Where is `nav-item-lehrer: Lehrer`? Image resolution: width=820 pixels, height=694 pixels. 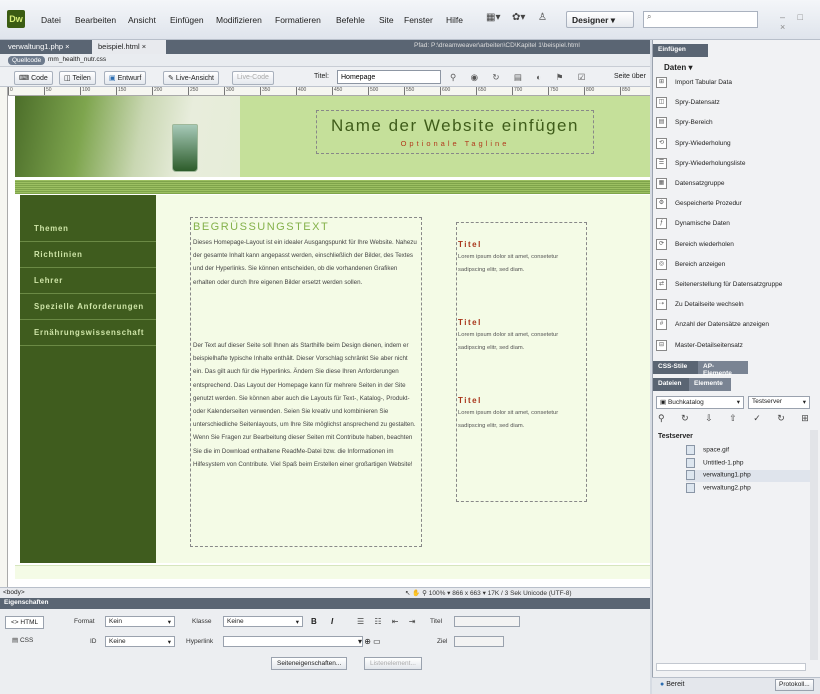 nav-item-lehrer: Lehrer is located at coordinates (88, 281).